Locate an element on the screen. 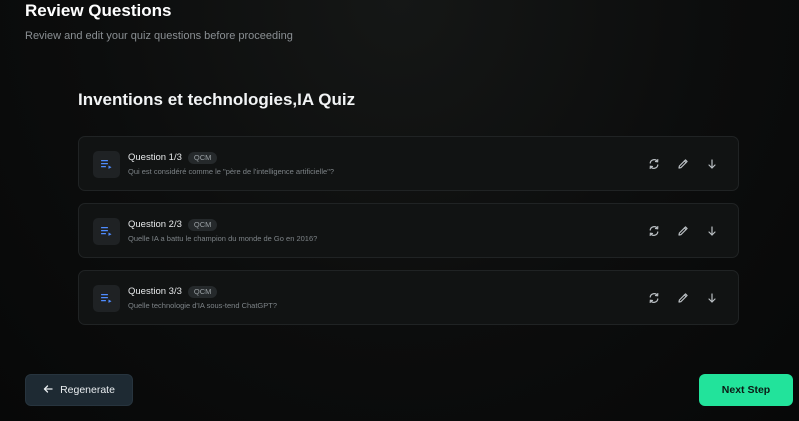 This screenshot has height=421, width=799. next-step-button: Next Step is located at coordinates (746, 390).